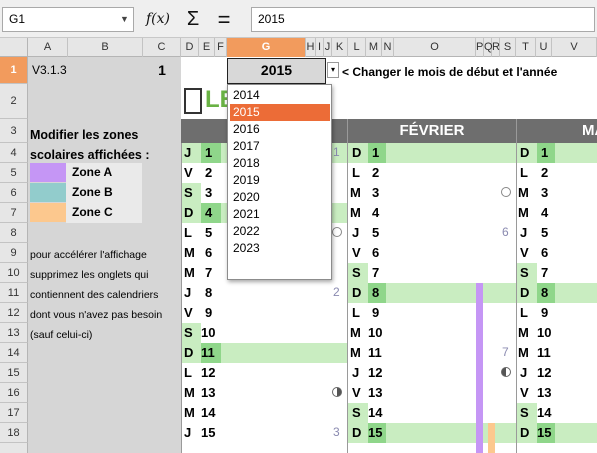 This screenshot has height=453, width=597. Describe the element at coordinates (48, 172) in the screenshot. I see `zone-a-swatch` at that location.